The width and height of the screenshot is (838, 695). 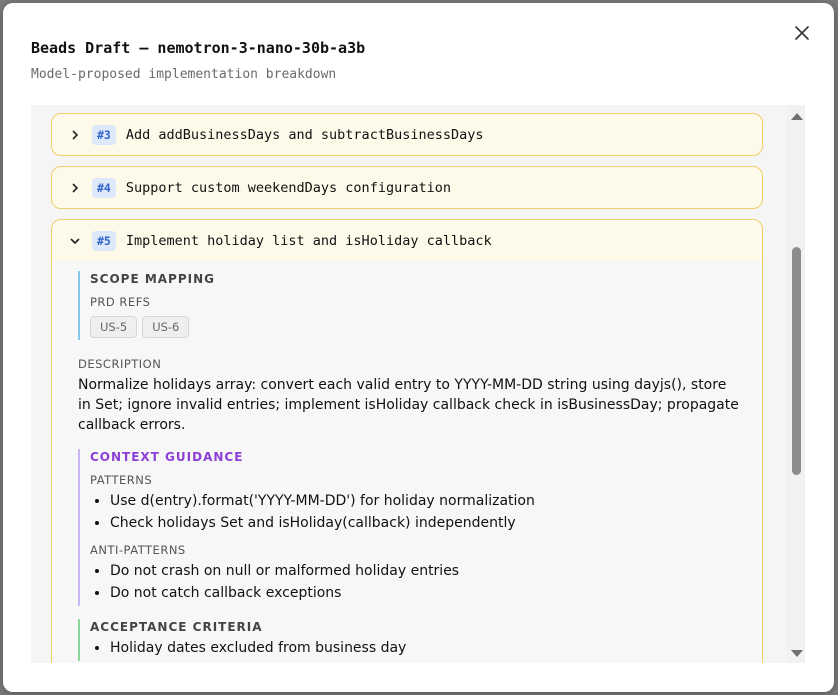 I want to click on scope-mapping-heading: SCOPE MAPPING, so click(x=152, y=279).